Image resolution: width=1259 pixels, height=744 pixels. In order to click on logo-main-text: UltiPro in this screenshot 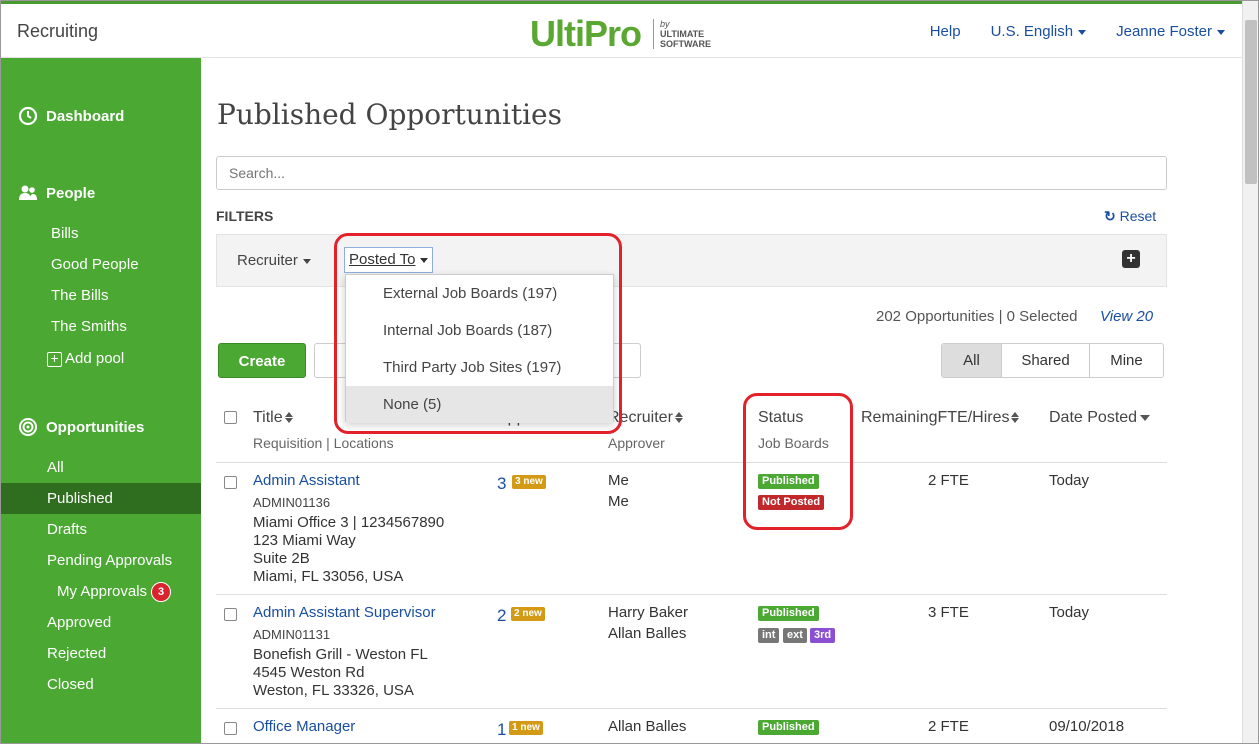, I will do `click(586, 33)`.